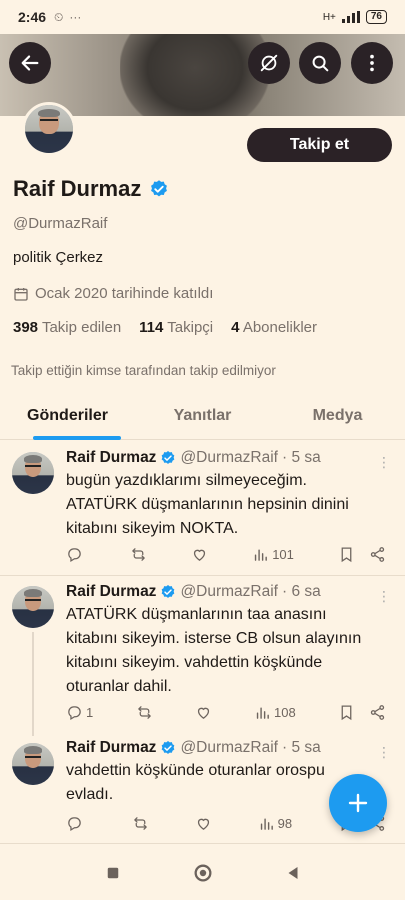 The height and width of the screenshot is (900, 405). I want to click on back-button, so click(30, 63).